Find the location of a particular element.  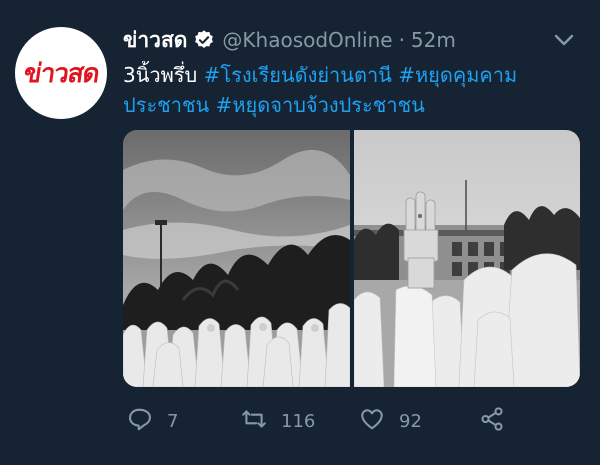

display-name: ข่าวสด is located at coordinates (155, 40).